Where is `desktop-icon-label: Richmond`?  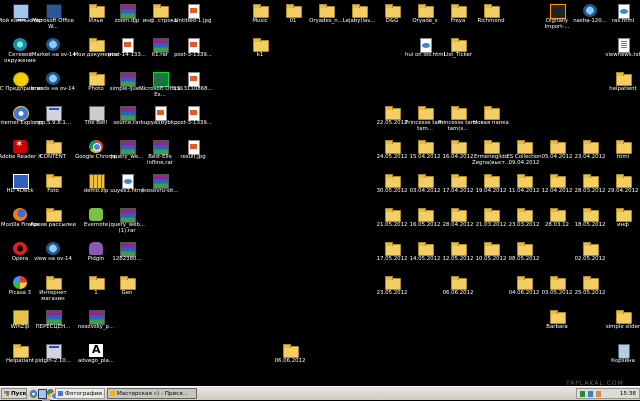
desktop-icon-label: Richmond is located at coordinates (491, 21).